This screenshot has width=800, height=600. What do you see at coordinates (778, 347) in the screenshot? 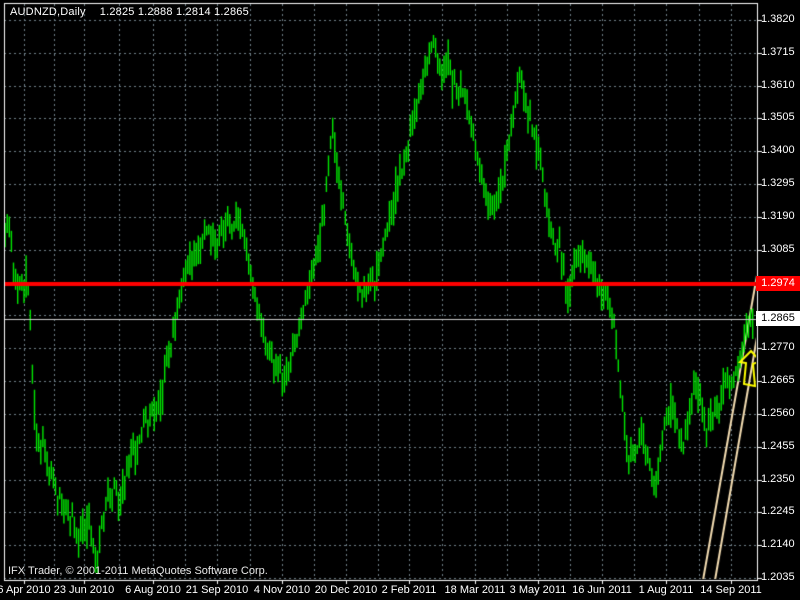
I see `price-tick-label: 1.2770` at bounding box center [778, 347].